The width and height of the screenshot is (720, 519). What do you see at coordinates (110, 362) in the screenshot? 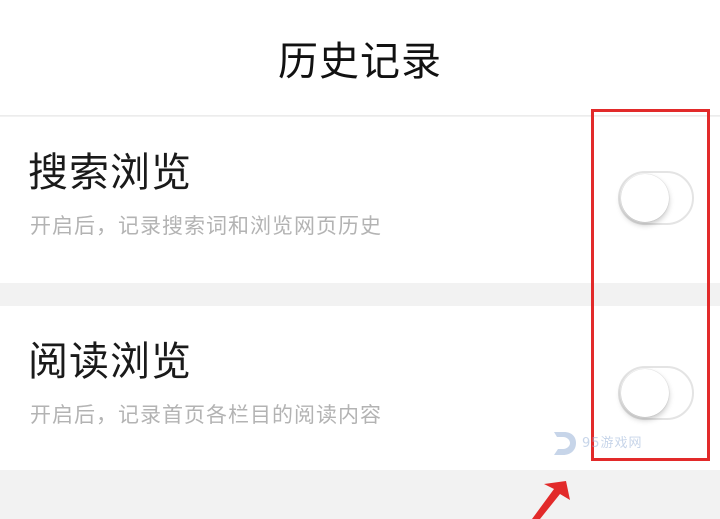
I see `setting-title-reading-browsing: 阅读浏览` at bounding box center [110, 362].